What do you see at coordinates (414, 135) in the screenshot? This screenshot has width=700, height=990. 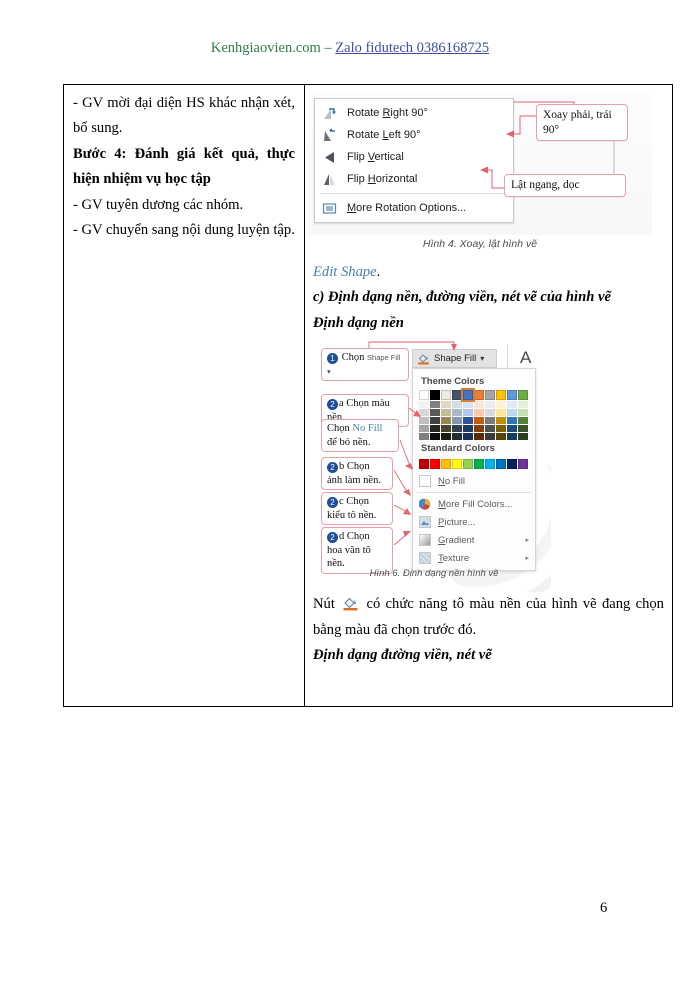 I see `menu-item-rotate-left-90: Rotate Left 90°` at bounding box center [414, 135].